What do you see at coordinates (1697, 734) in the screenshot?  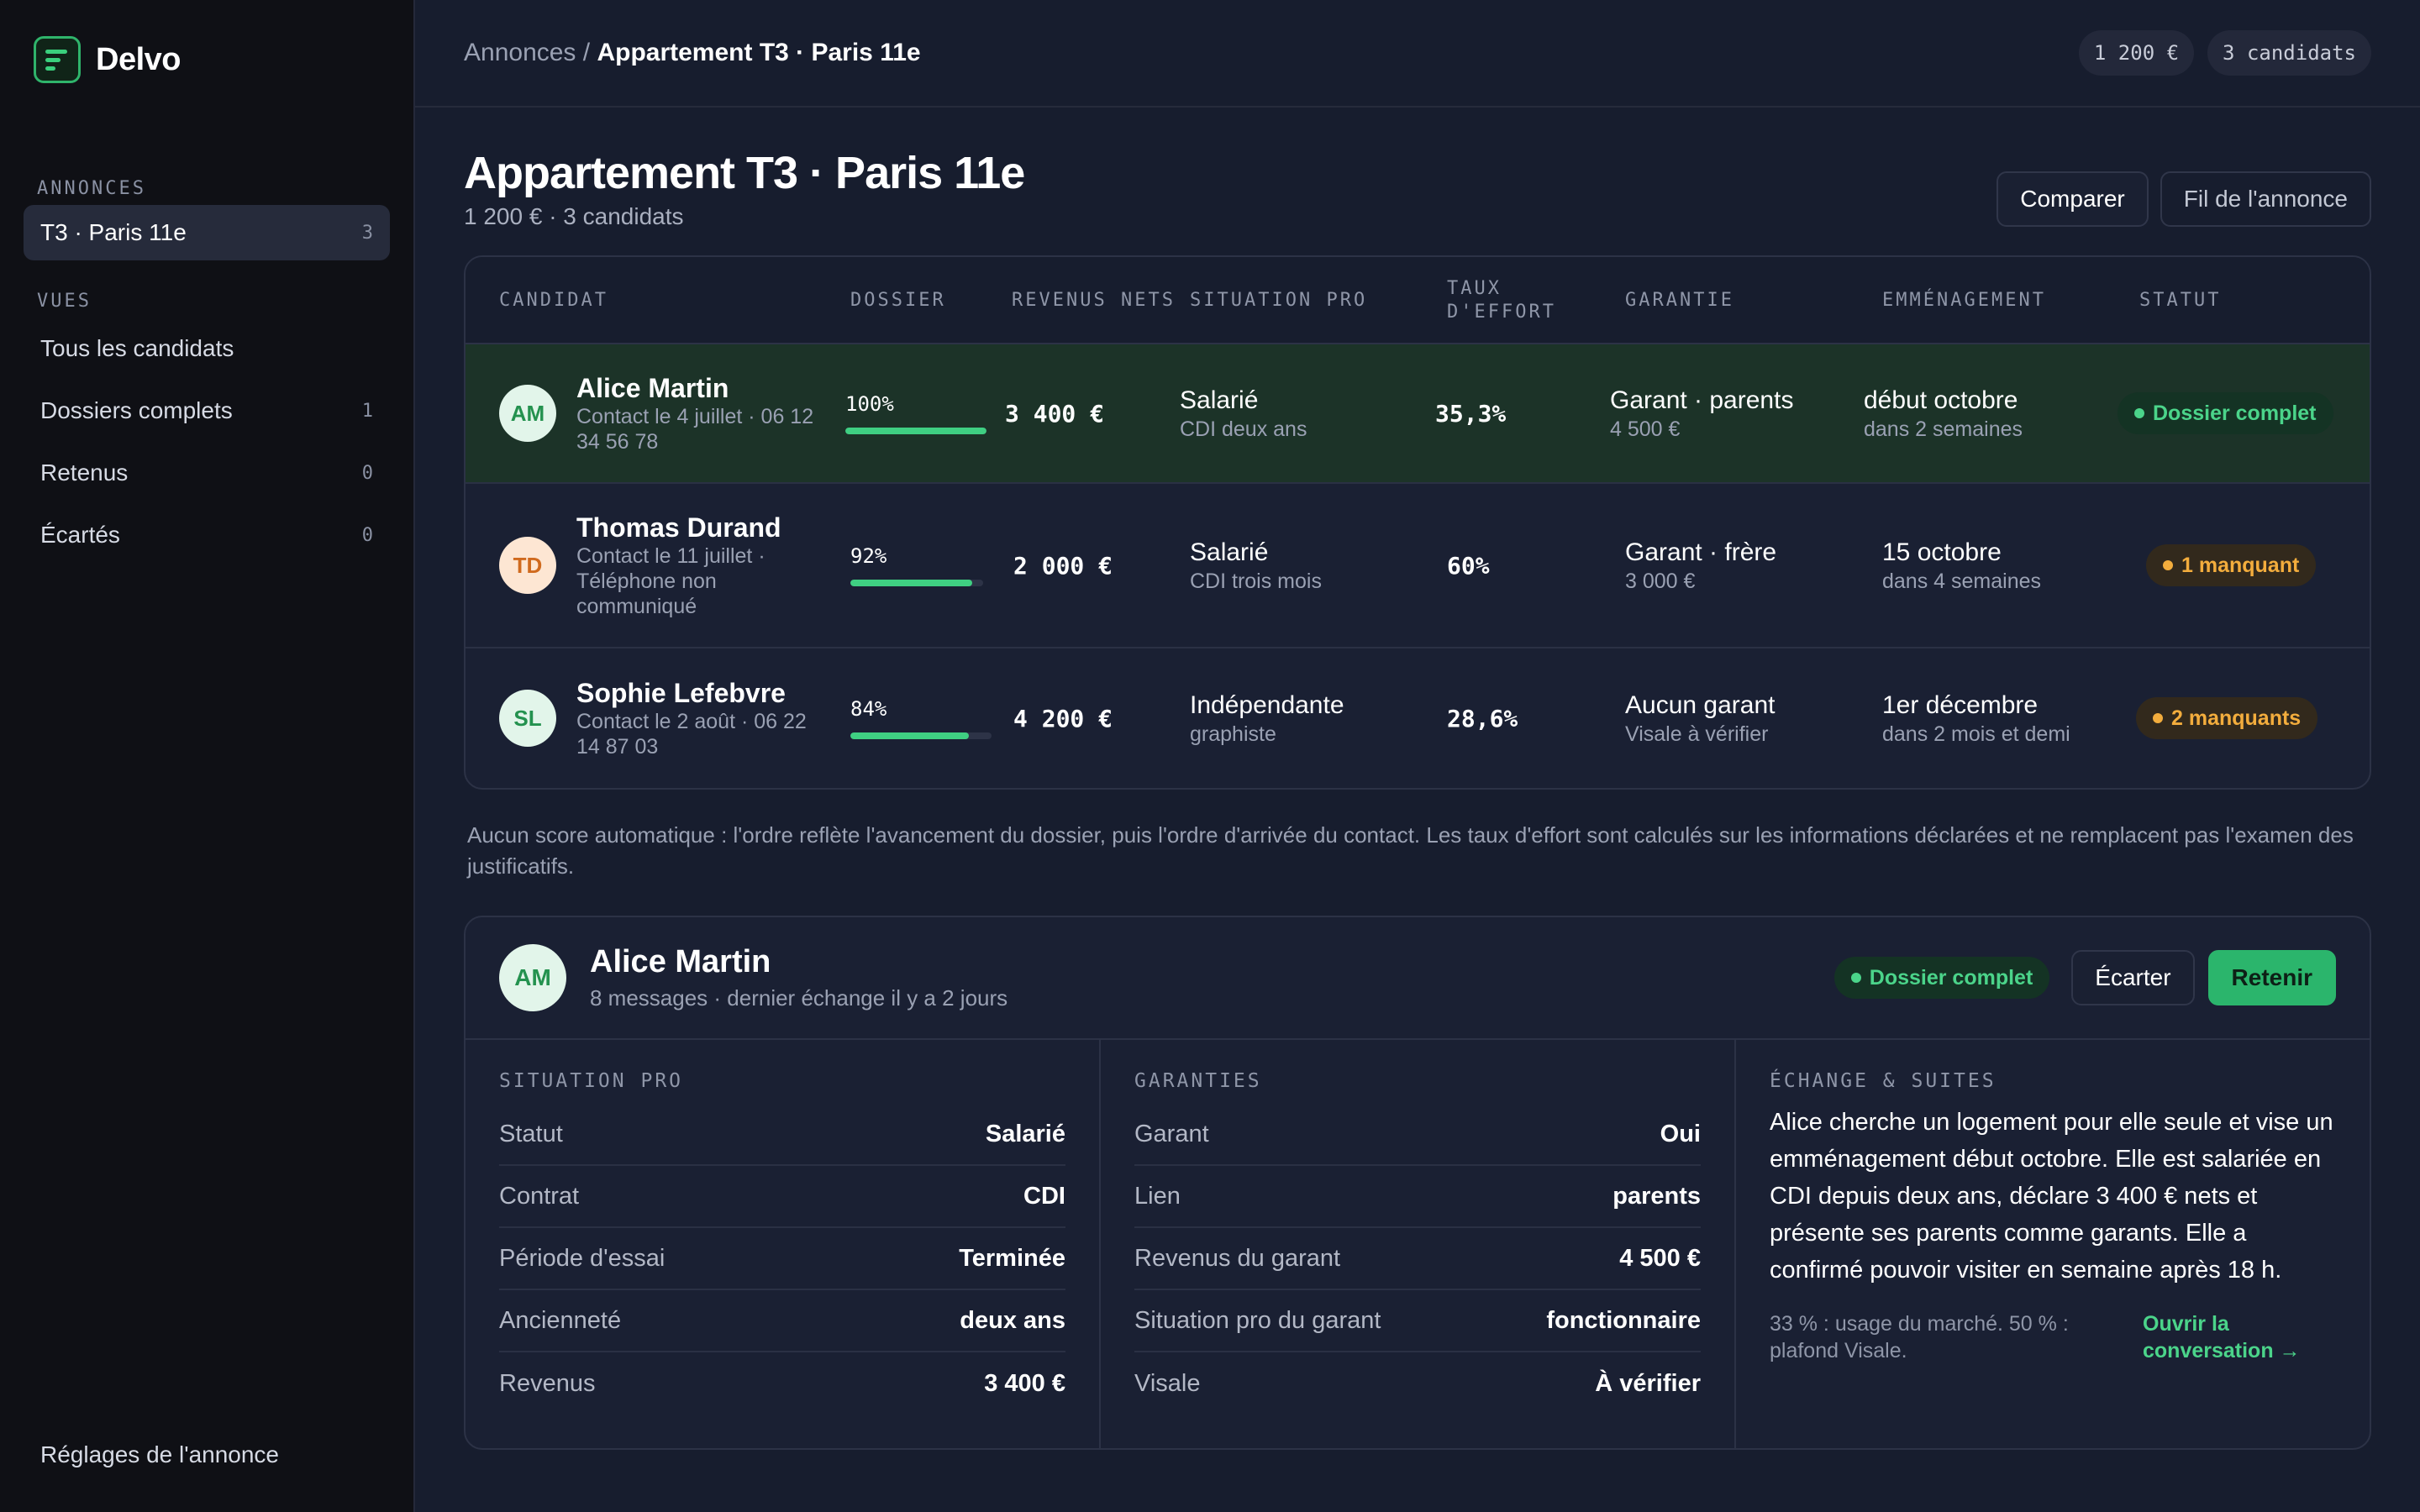 I see `garantie-sub: Visale à vérifier` at bounding box center [1697, 734].